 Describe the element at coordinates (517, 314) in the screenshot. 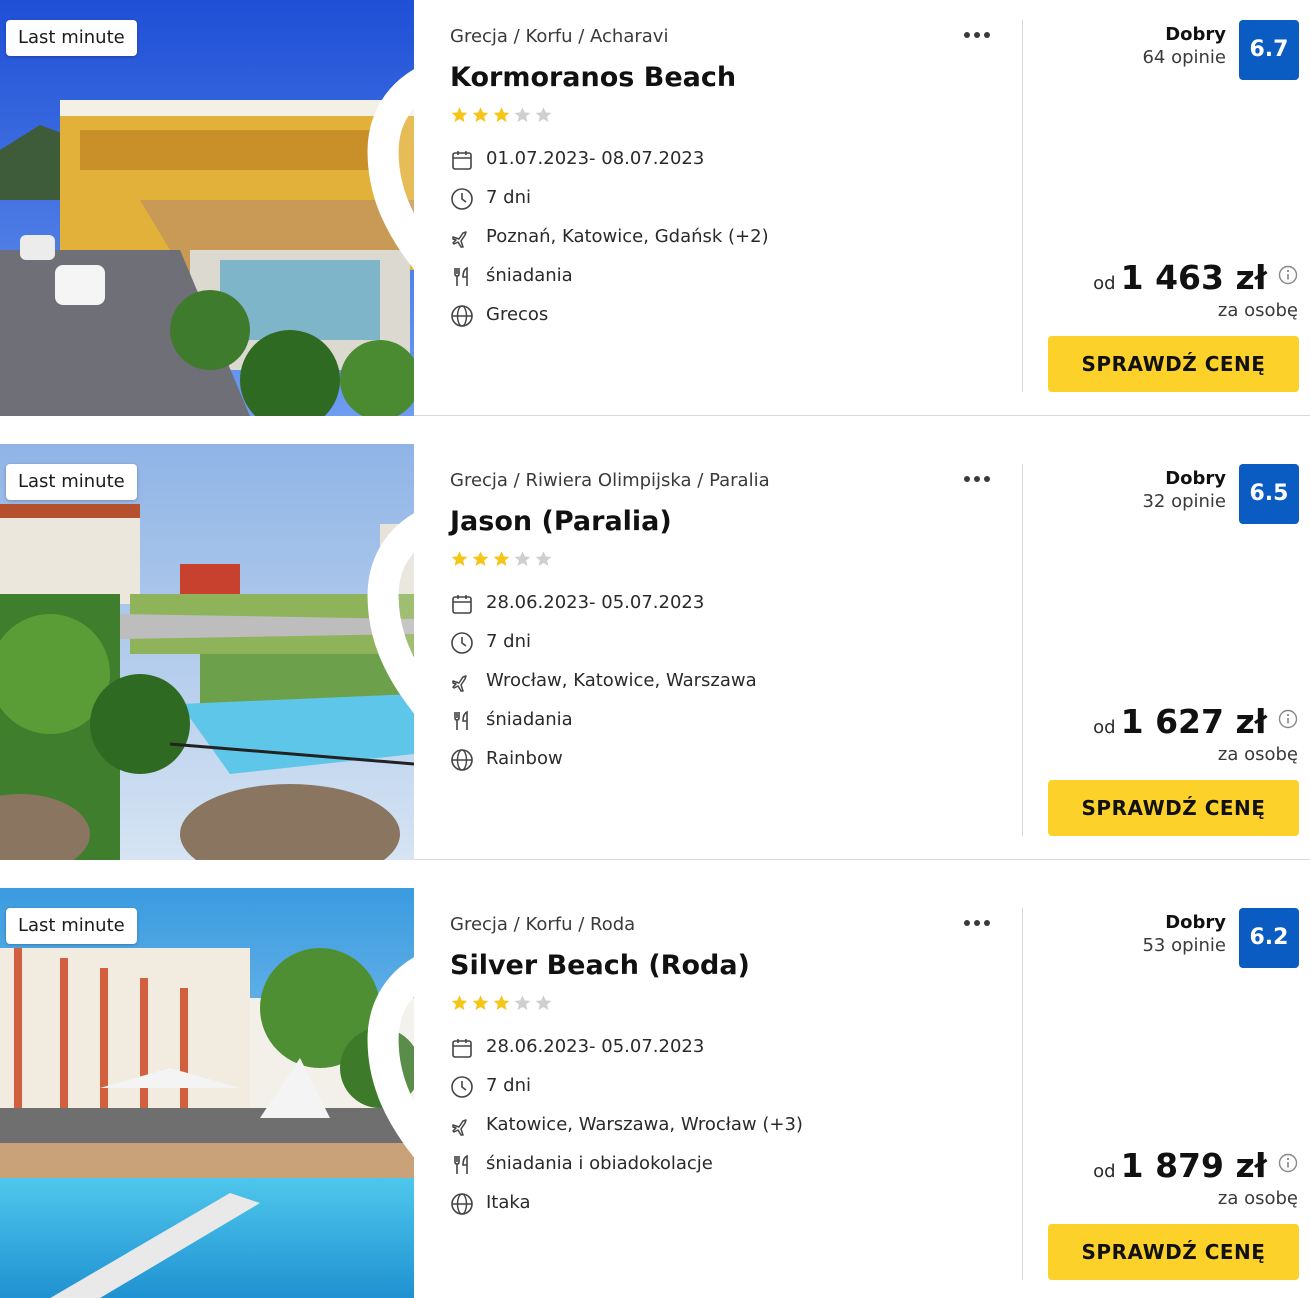

I see `operator-text: Grecos` at that location.